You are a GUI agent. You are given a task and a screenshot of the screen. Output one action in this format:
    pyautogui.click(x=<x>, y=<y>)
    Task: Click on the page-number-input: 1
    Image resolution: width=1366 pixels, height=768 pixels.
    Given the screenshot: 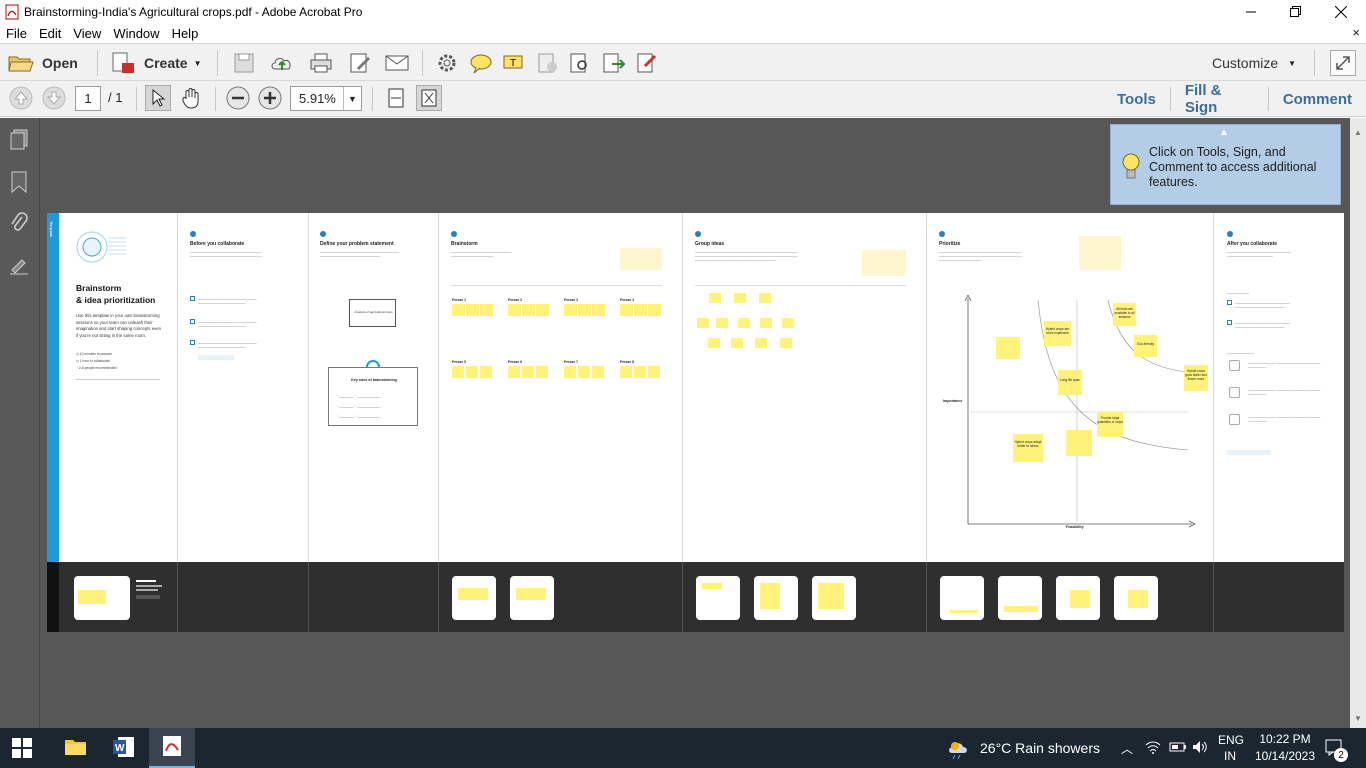 What is the action you would take?
    pyautogui.click(x=88, y=98)
    